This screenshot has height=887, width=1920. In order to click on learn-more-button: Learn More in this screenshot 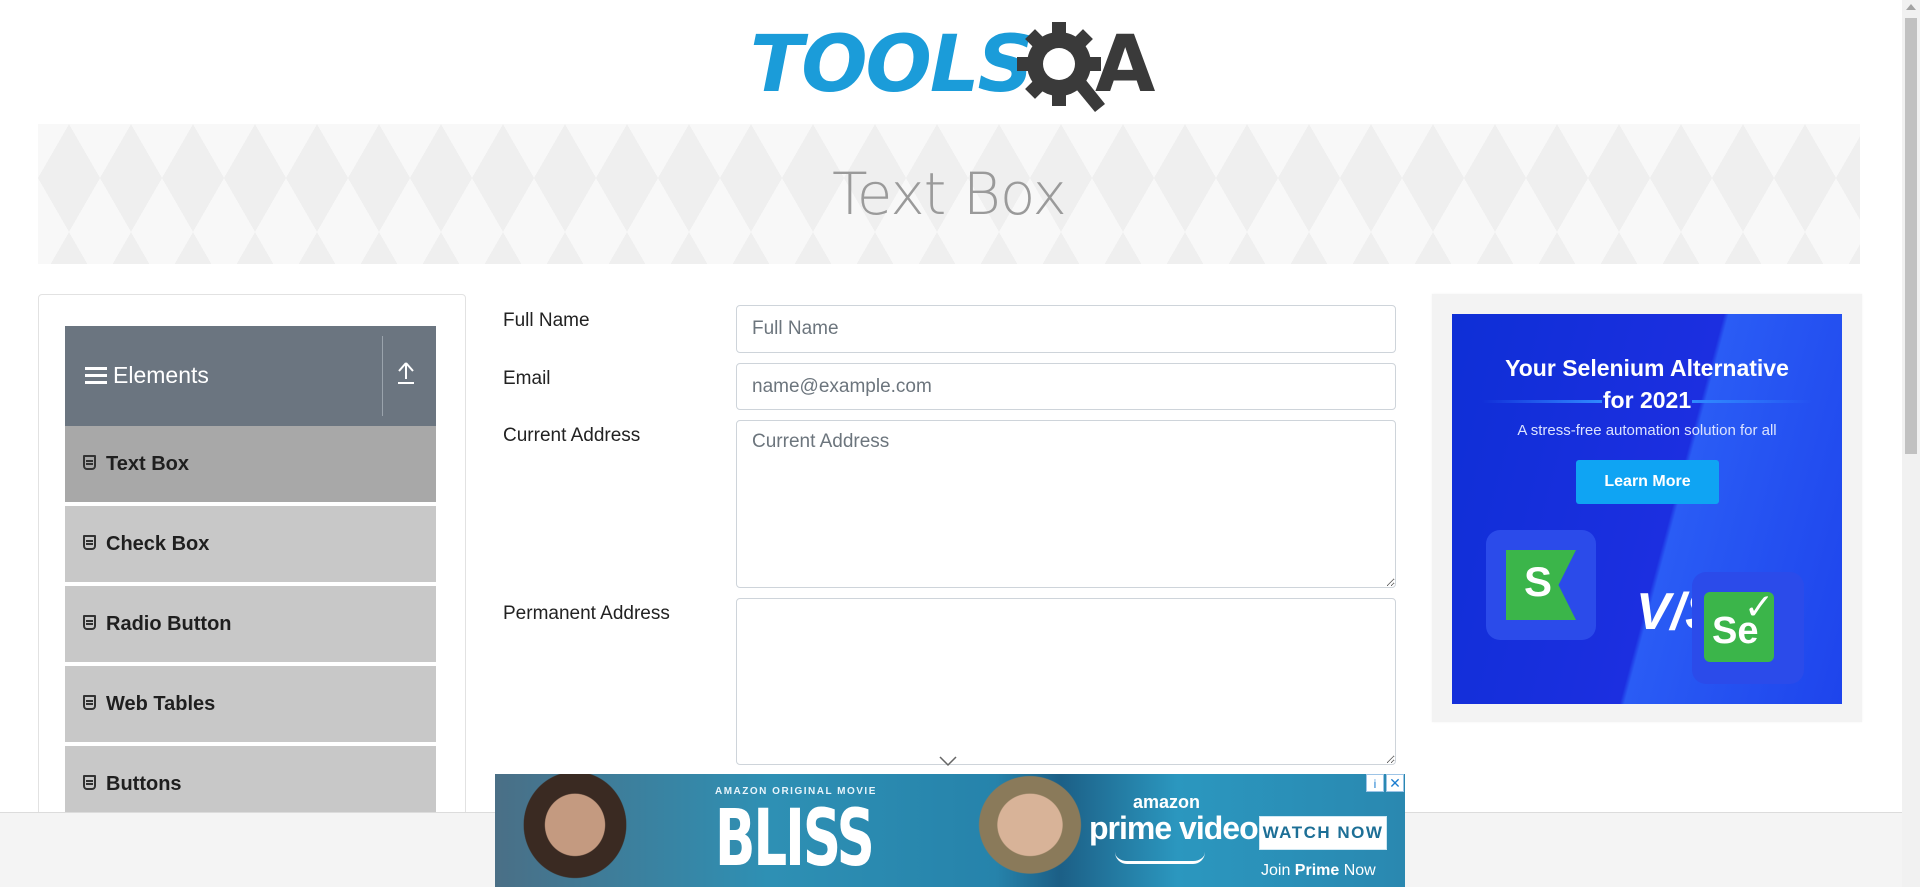, I will do `click(1647, 482)`.